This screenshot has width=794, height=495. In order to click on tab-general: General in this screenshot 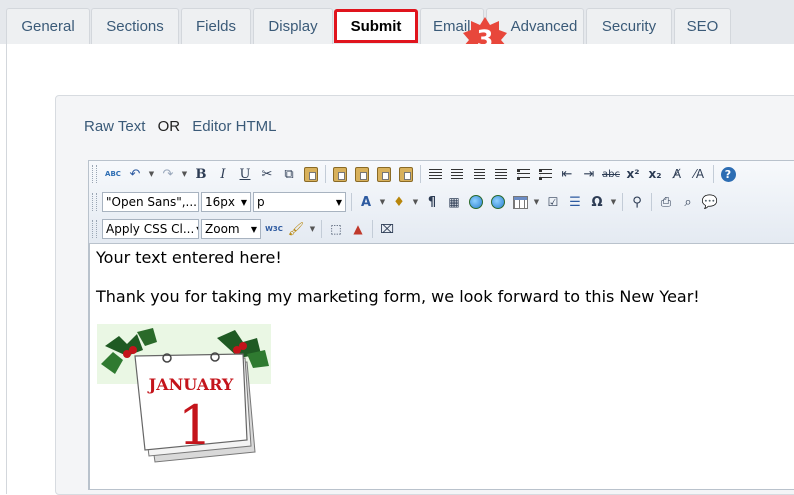, I will do `click(48, 26)`.